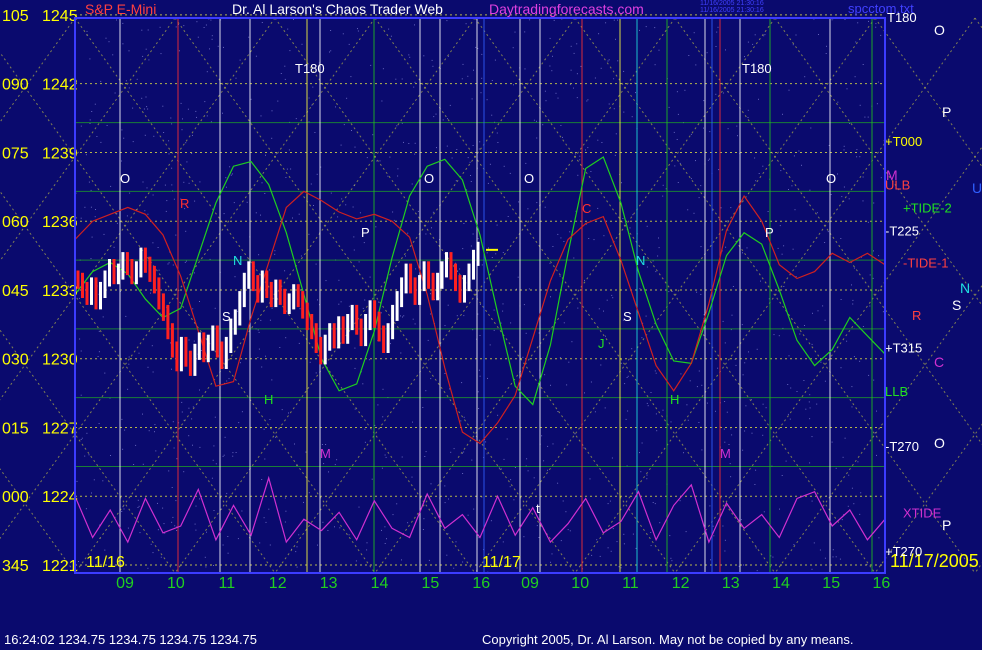 This screenshot has height=650, width=982. I want to click on planet-marker-p: P, so click(946, 112).